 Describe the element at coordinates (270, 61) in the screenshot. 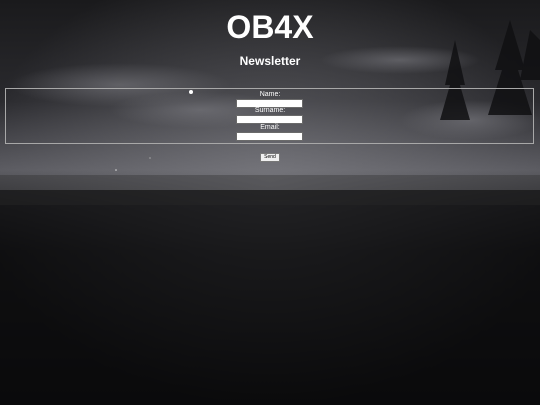

I see `page-subtitle: Newsletter` at that location.